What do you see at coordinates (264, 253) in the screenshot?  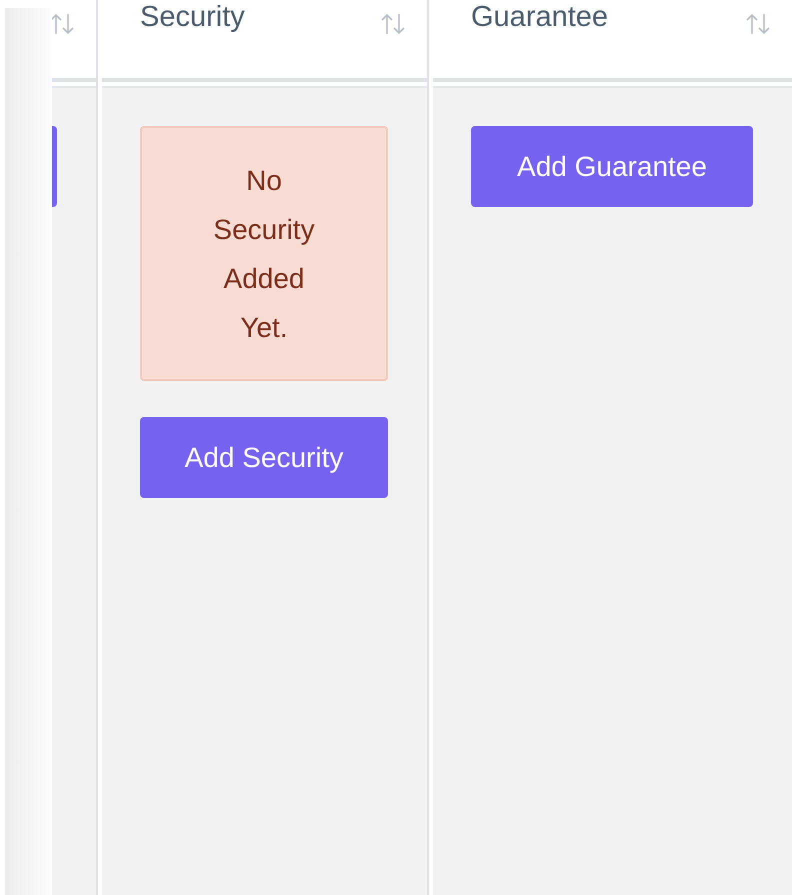 I see `empty-notice: No Security Added Yet.` at bounding box center [264, 253].